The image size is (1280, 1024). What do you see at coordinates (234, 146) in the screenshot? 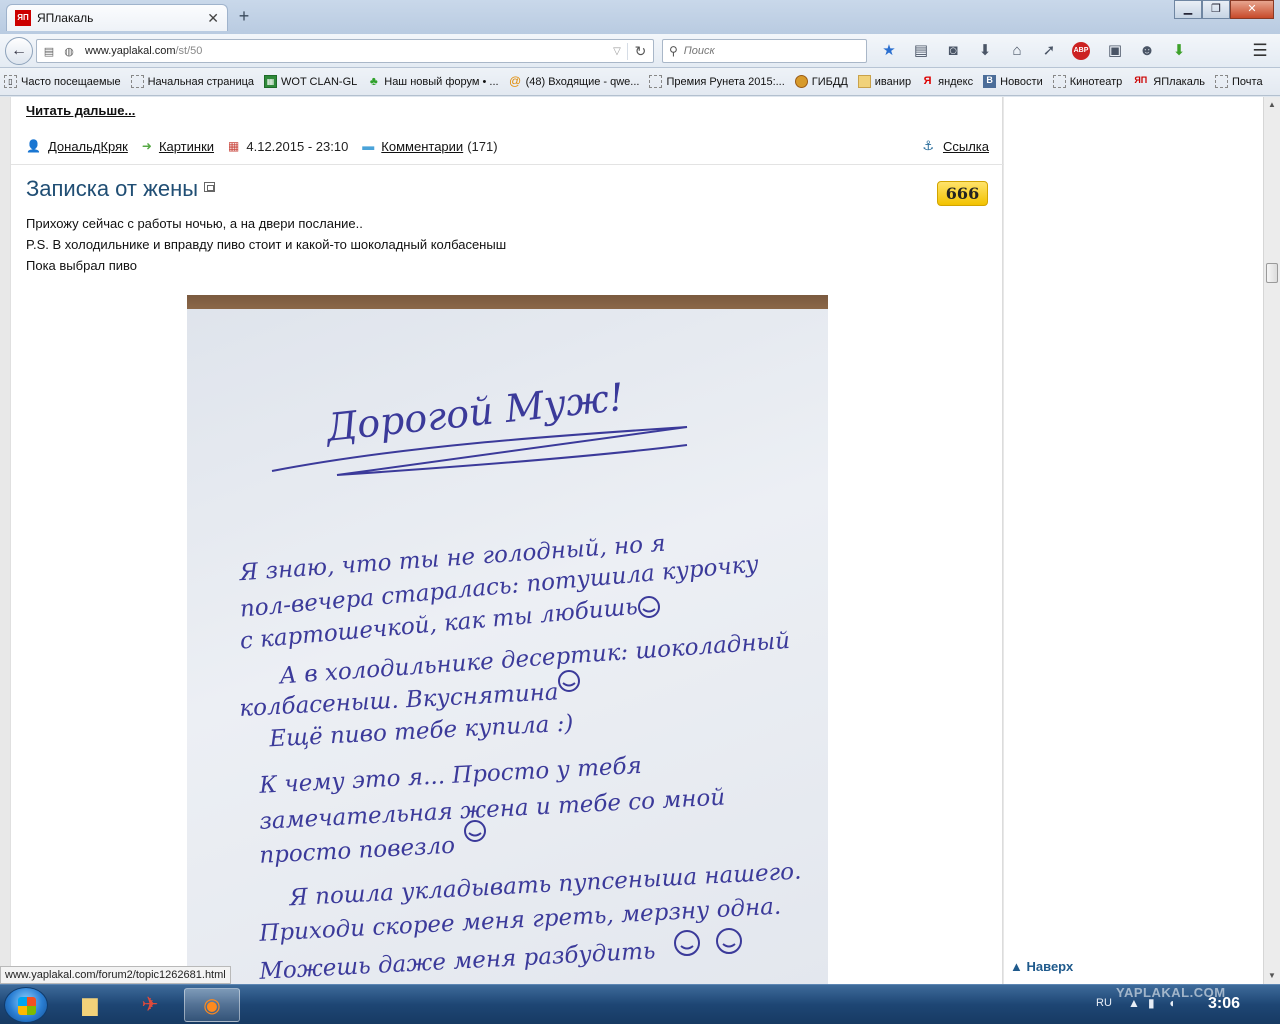
I see `calendar-icon: ▦` at bounding box center [234, 146].